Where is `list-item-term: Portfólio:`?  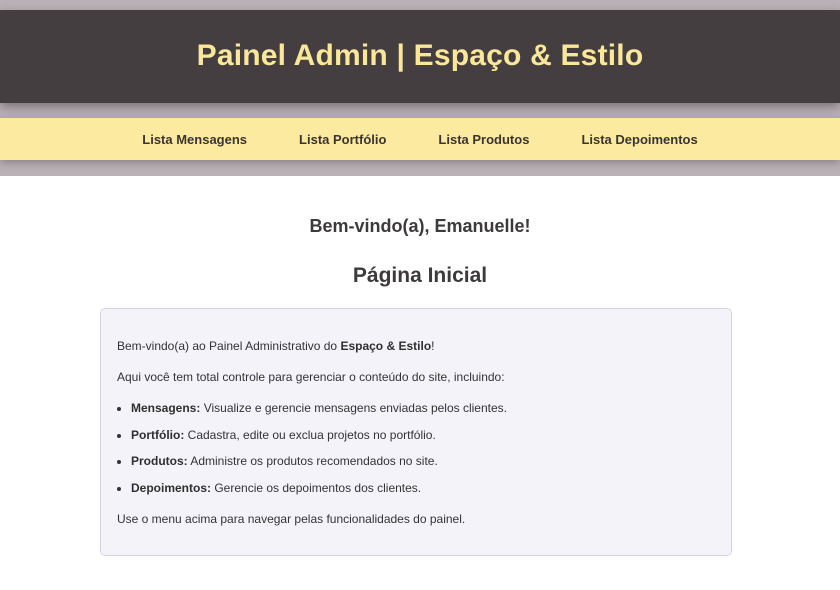 list-item-term: Portfólio: is located at coordinates (158, 434).